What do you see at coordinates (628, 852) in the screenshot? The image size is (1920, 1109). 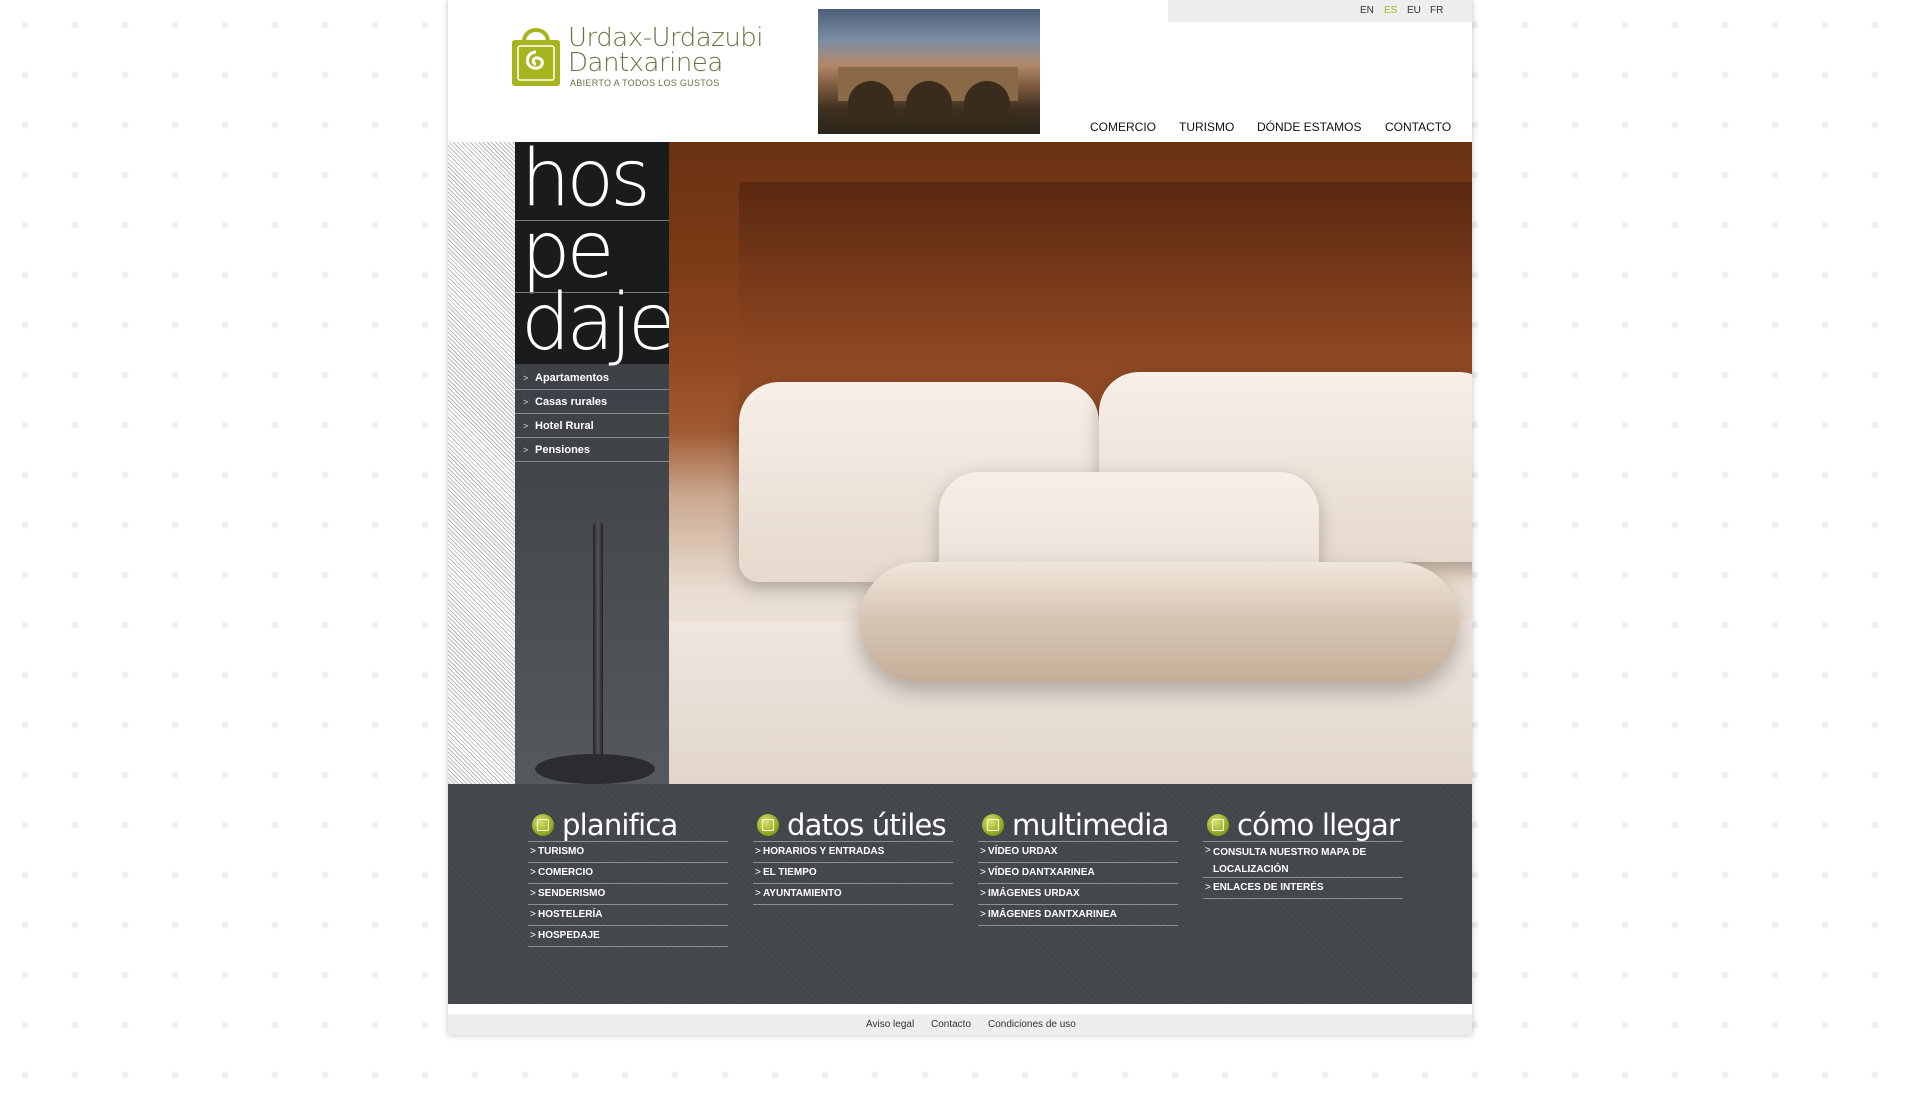 I see `link-turismo: > TURISMO` at bounding box center [628, 852].